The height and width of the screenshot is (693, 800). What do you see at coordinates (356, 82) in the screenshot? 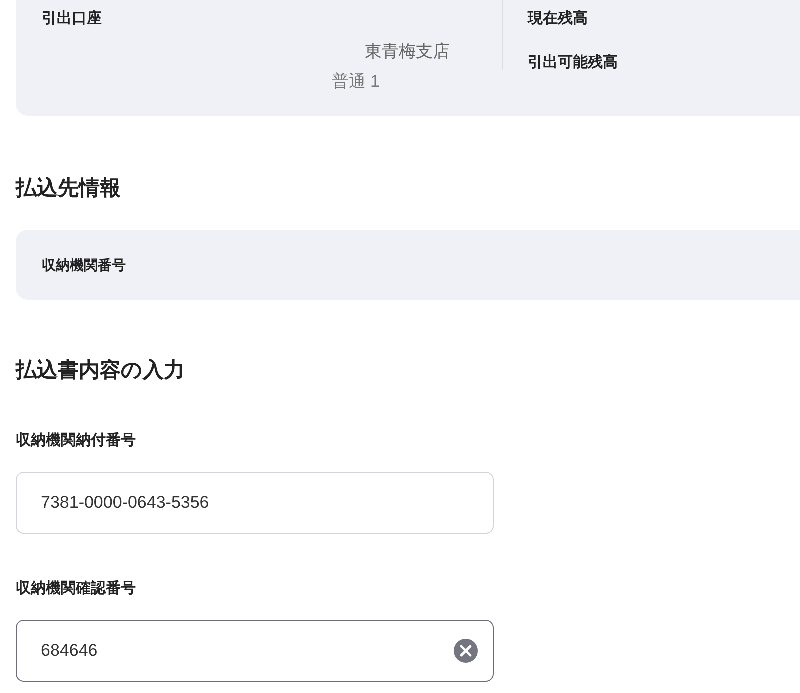
I see `account-type: 普通 1` at bounding box center [356, 82].